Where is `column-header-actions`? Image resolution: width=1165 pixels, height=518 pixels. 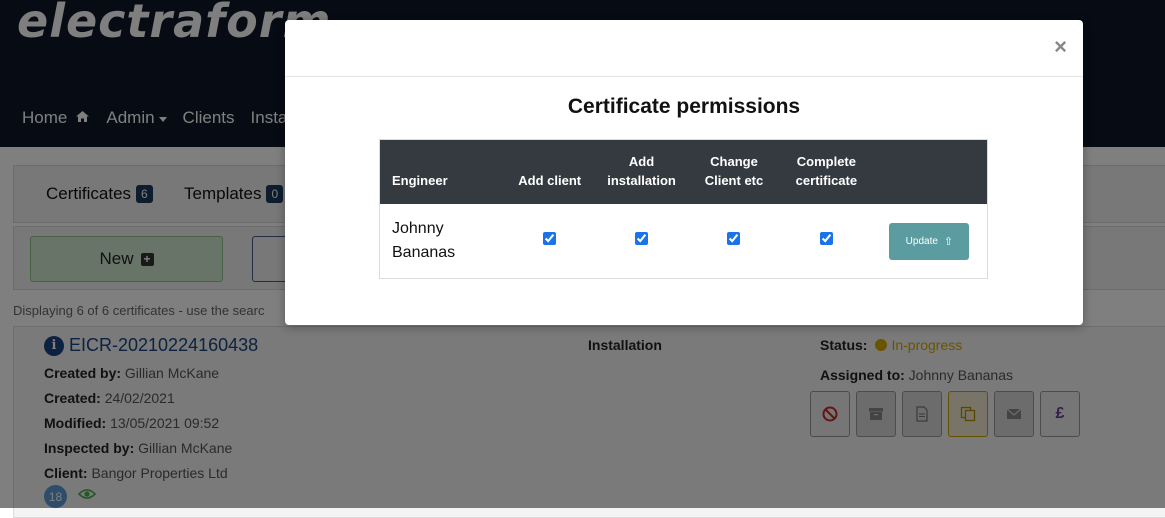 column-header-actions is located at coordinates (929, 171).